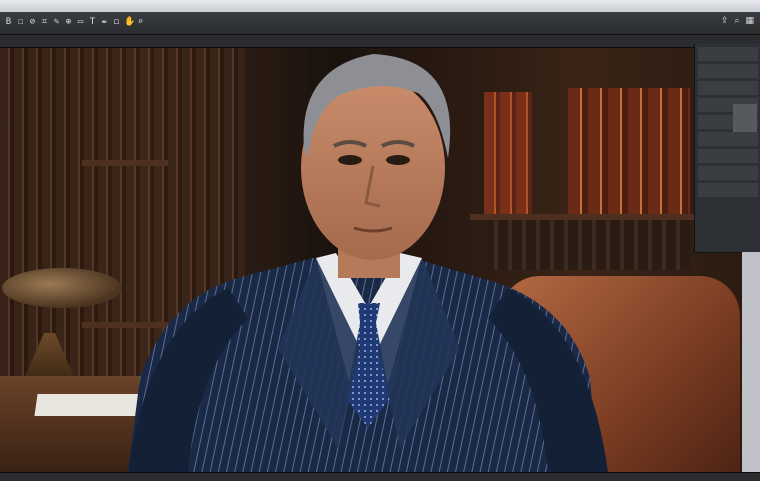  What do you see at coordinates (8, 22) in the screenshot?
I see `move-tool-icon: B` at bounding box center [8, 22].